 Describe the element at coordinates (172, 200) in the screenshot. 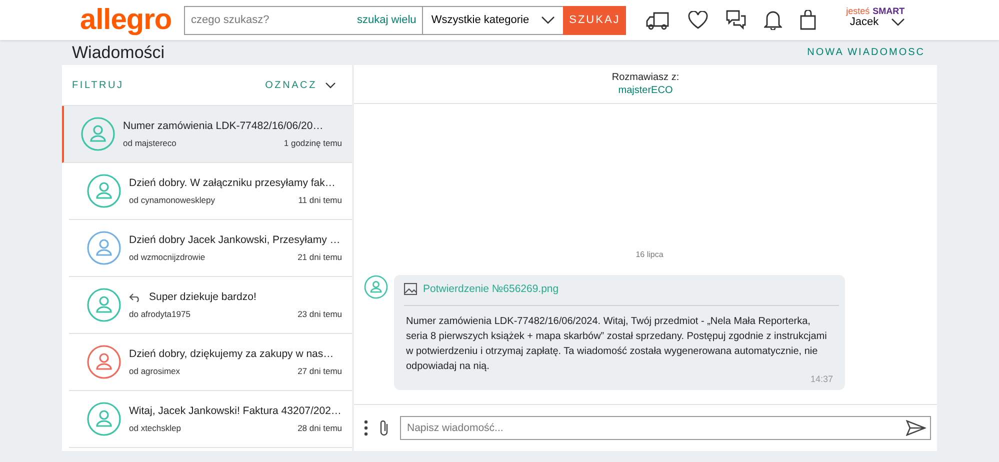

I see `sender-name: od cynamonowesklepy` at that location.